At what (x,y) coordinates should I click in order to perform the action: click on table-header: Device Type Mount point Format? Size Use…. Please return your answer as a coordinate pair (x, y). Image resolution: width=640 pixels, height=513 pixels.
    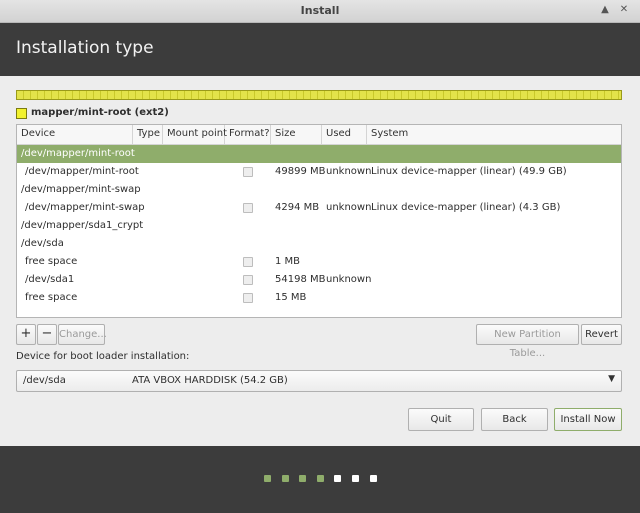
    Looking at the image, I should click on (319, 135).